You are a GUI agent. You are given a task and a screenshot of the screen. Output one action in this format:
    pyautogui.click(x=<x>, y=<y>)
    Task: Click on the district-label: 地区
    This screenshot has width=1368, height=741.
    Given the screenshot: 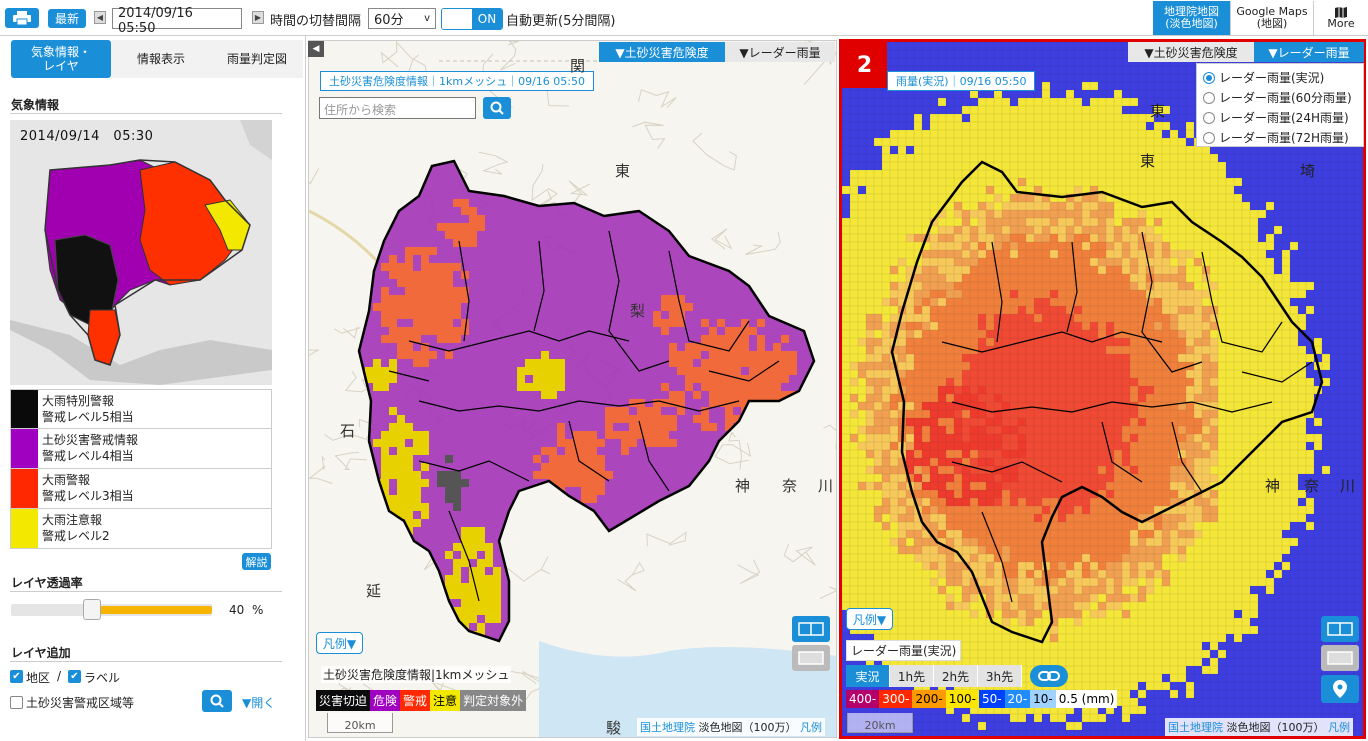 What is the action you would take?
    pyautogui.click(x=38, y=678)
    